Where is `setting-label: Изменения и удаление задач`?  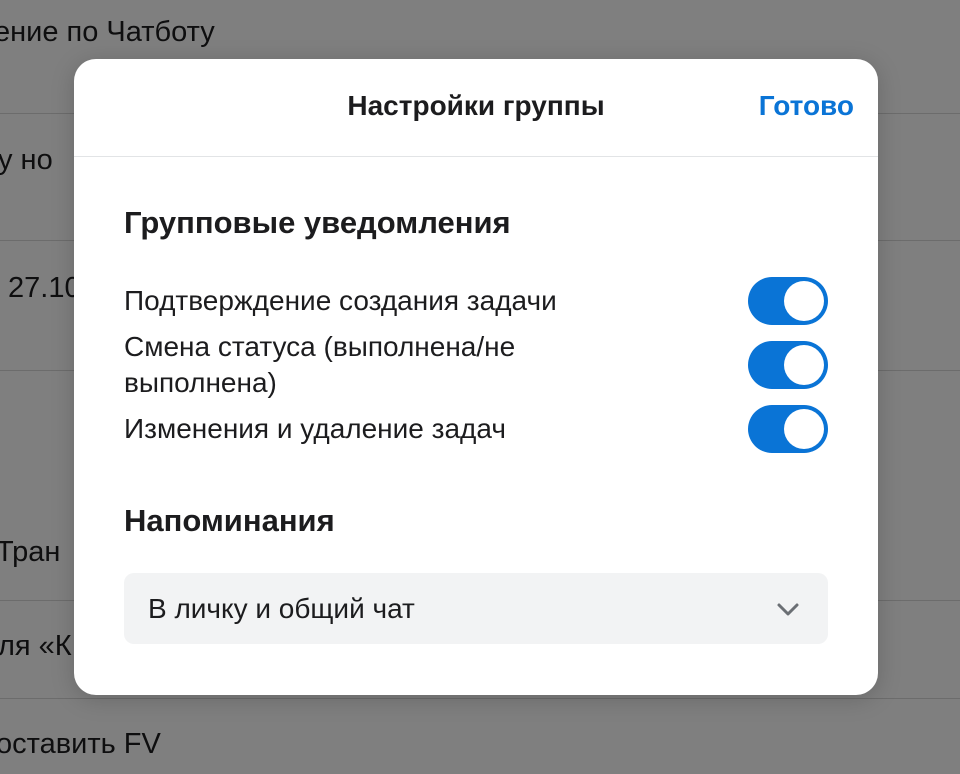 setting-label: Изменения и удаление задач is located at coordinates (315, 428).